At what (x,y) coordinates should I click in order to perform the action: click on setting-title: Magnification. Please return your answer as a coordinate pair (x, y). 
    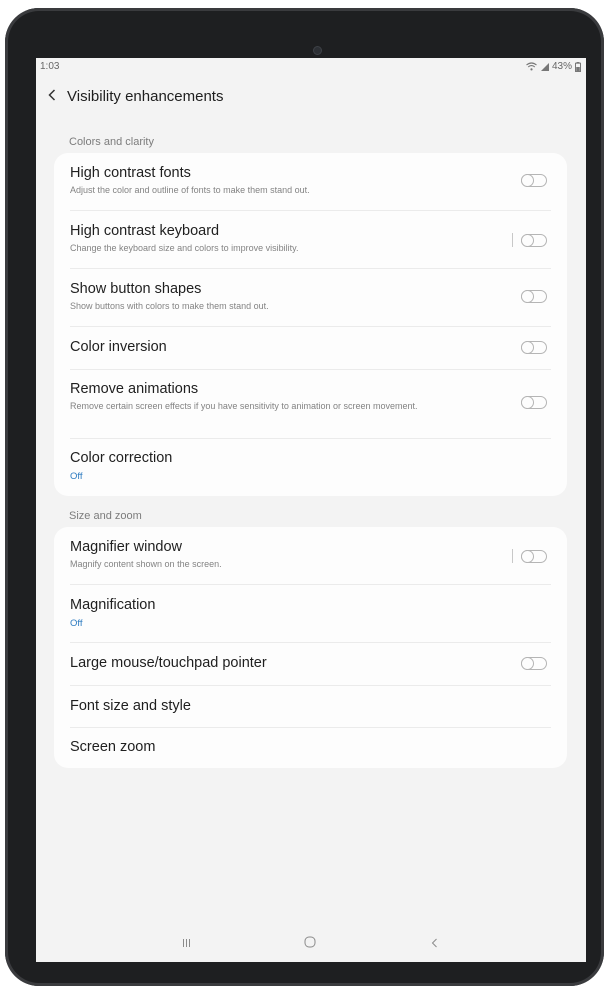
    Looking at the image, I should click on (113, 605).